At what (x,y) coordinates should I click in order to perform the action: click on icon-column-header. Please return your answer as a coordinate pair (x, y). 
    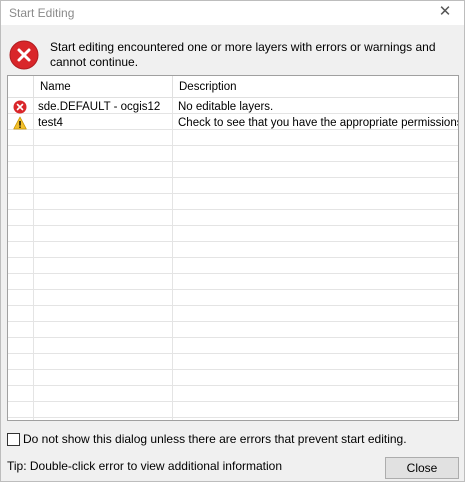
    Looking at the image, I should click on (21, 87).